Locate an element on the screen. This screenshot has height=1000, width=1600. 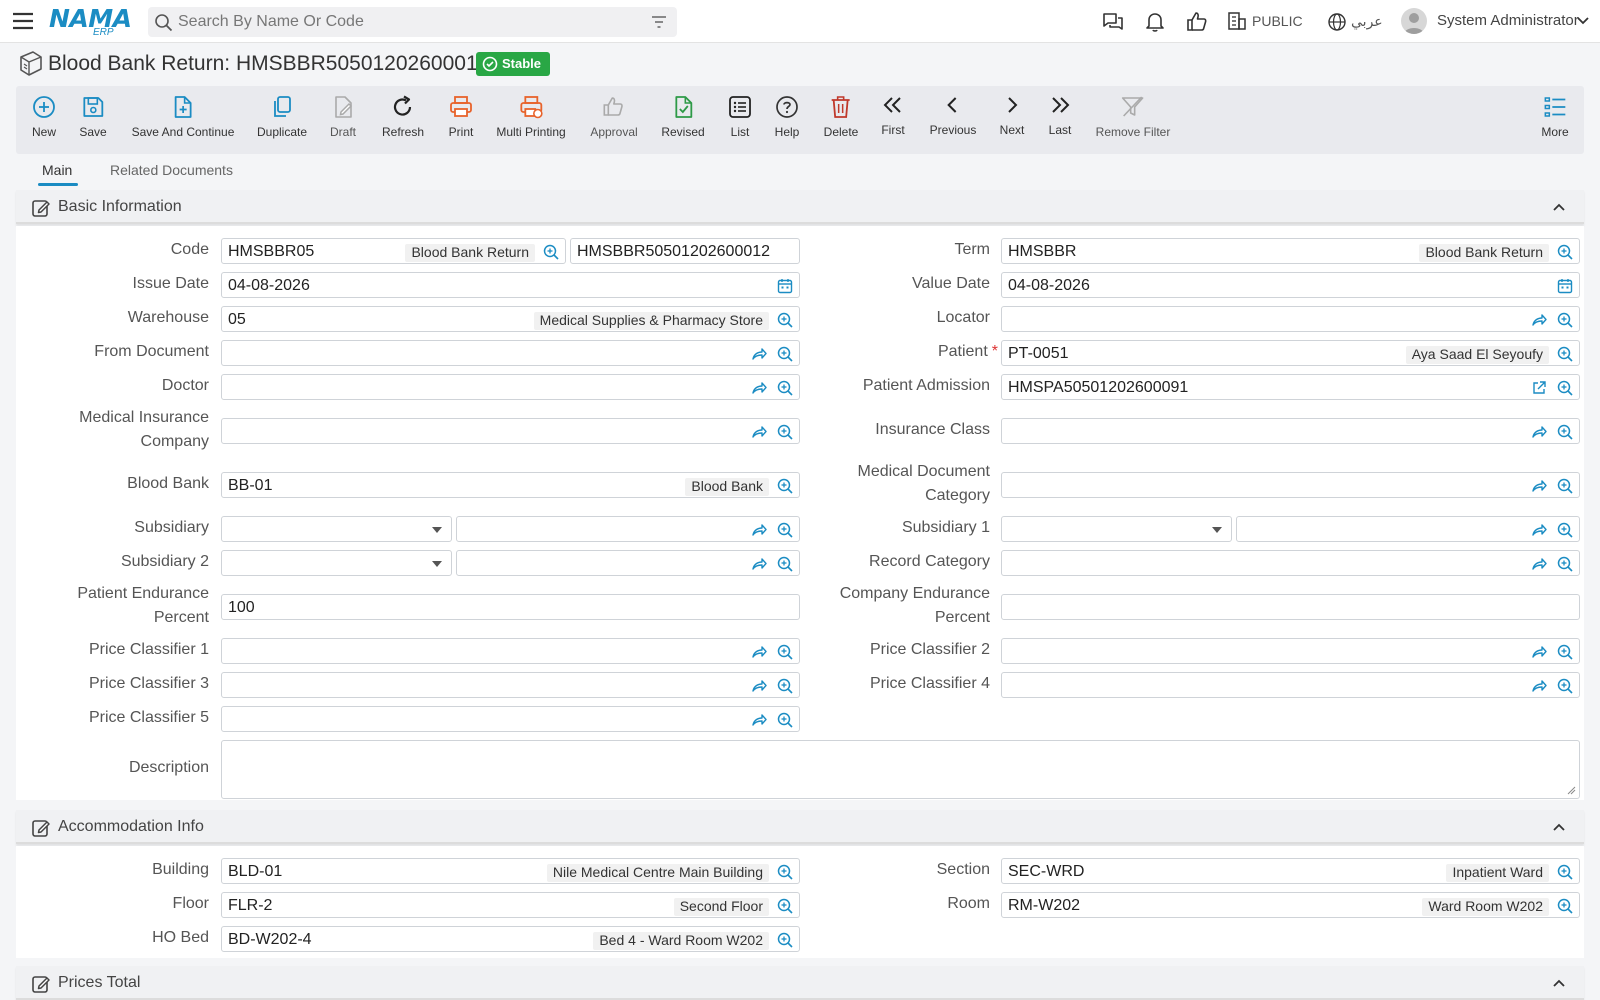
price-classifier-2-field is located at coordinates (1290, 651).